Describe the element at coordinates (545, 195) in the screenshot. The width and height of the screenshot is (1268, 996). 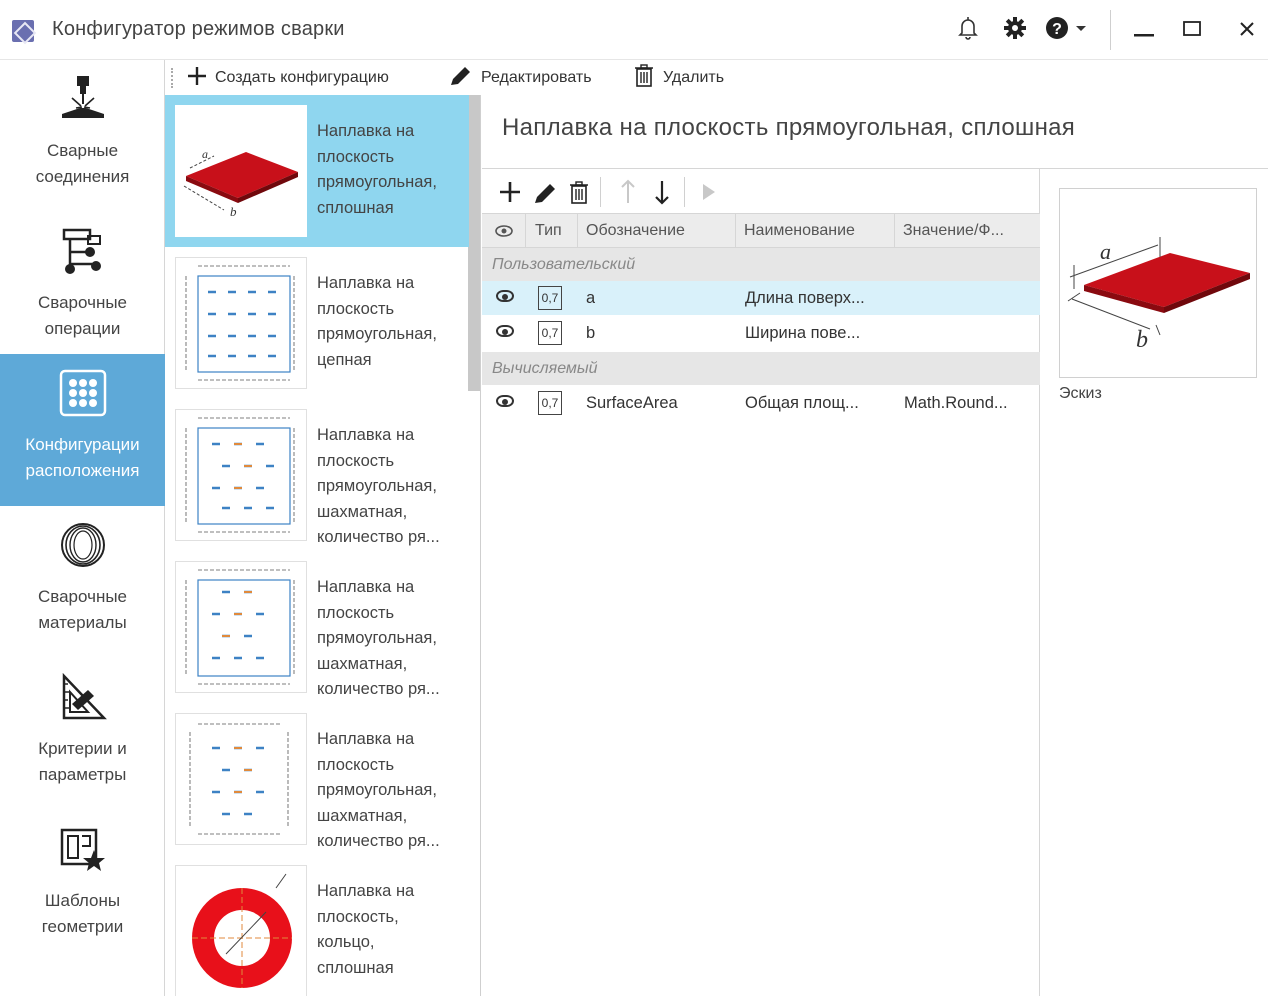
I see `edit-icon` at that location.